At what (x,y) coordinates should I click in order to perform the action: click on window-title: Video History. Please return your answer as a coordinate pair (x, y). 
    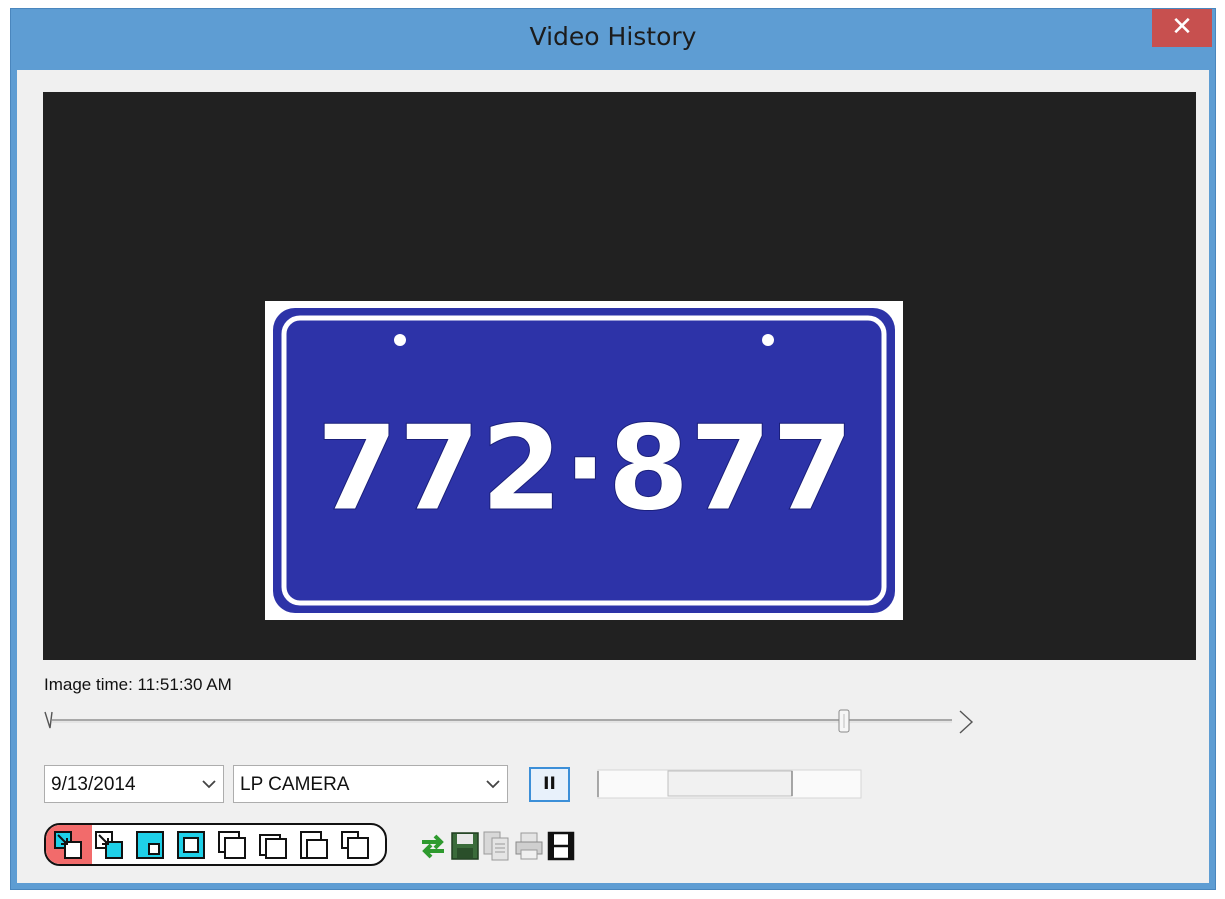
    Looking at the image, I should click on (613, 36).